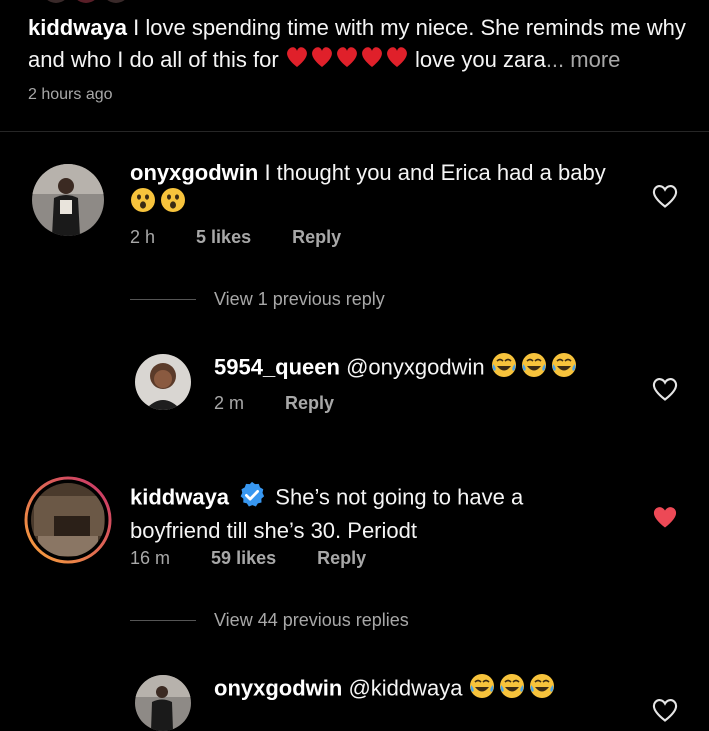 The height and width of the screenshot is (731, 709). I want to click on caption-username: kiddwaya, so click(77, 27).